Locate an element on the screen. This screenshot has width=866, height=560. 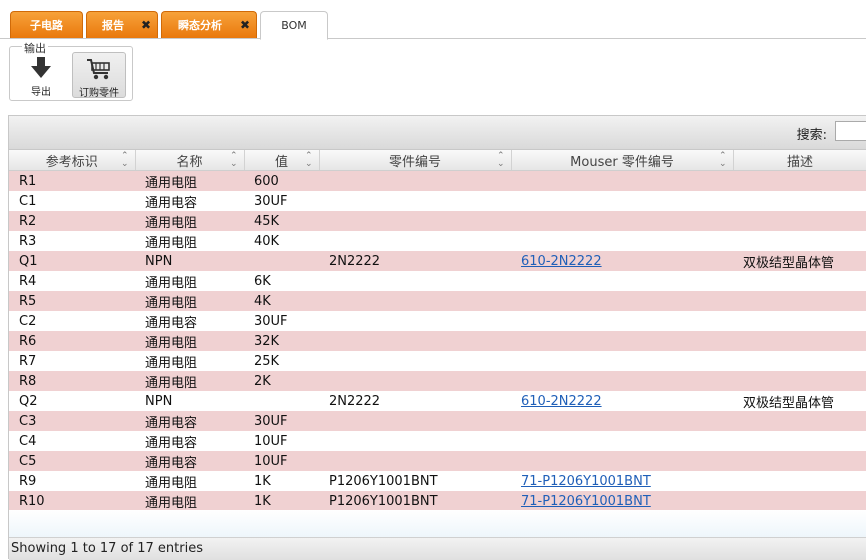
tab-bar: 子电路 报告 ✖ 瞬态分析 ✖ BOM is located at coordinates (433, 20).